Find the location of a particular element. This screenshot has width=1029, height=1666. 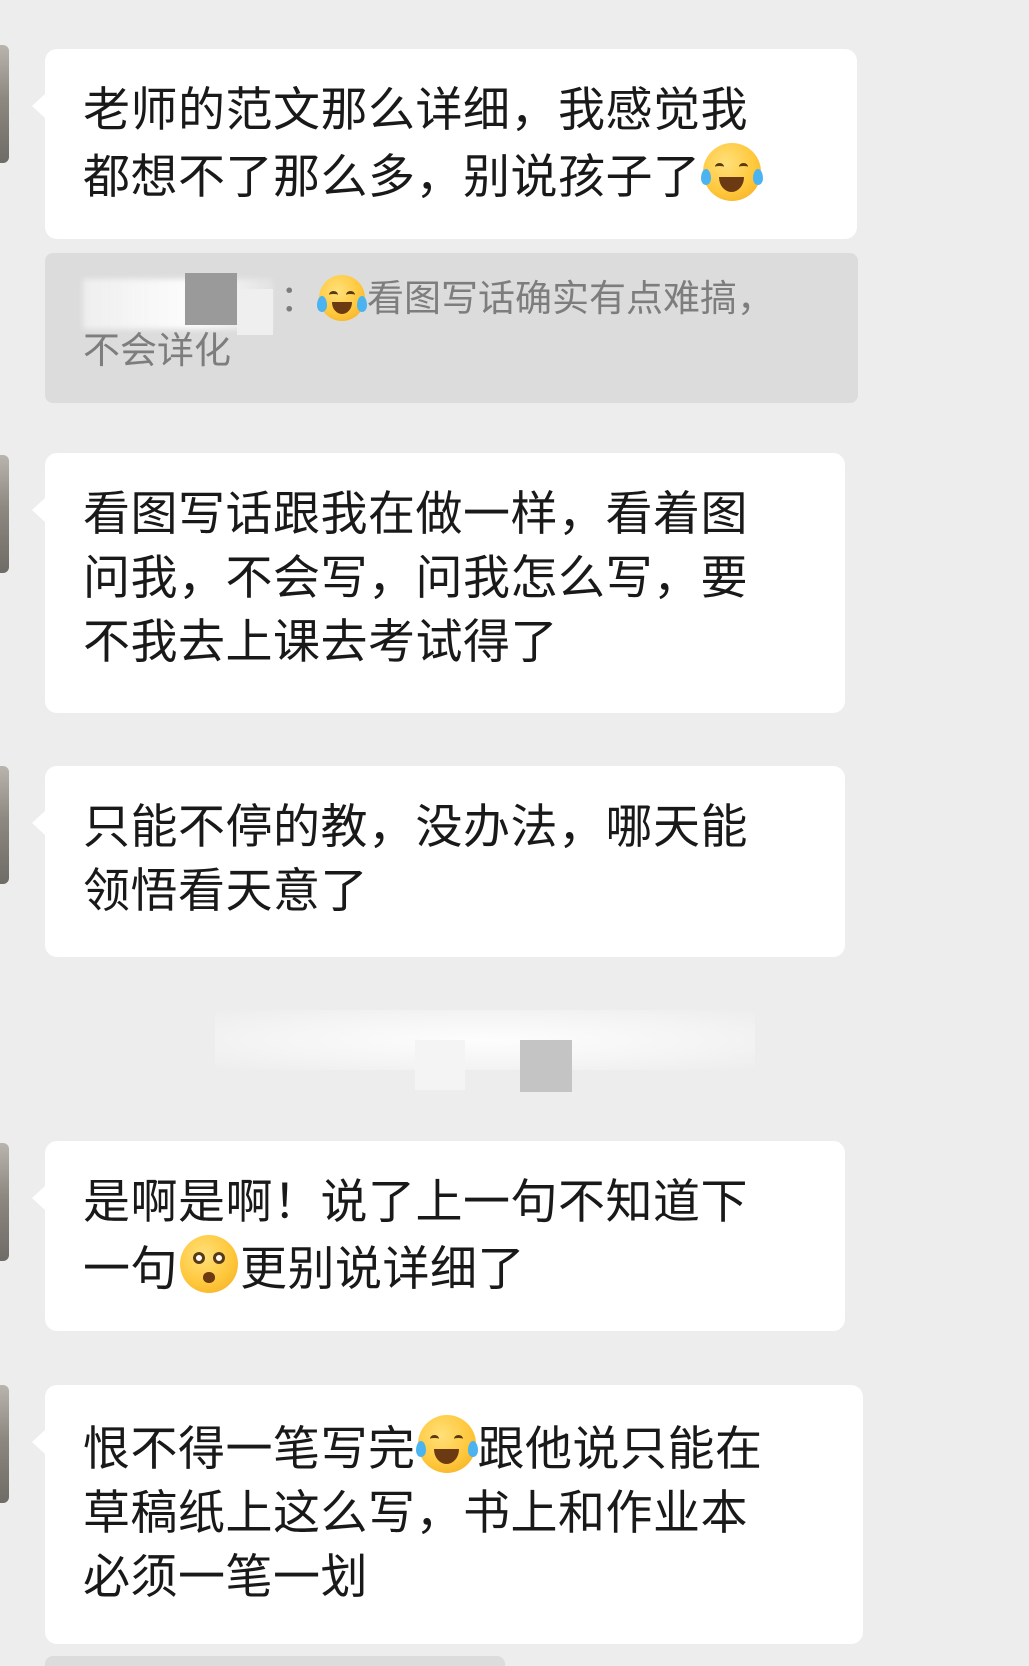

message-text-line: 不我去上课去考试得了 is located at coordinates (320, 642).